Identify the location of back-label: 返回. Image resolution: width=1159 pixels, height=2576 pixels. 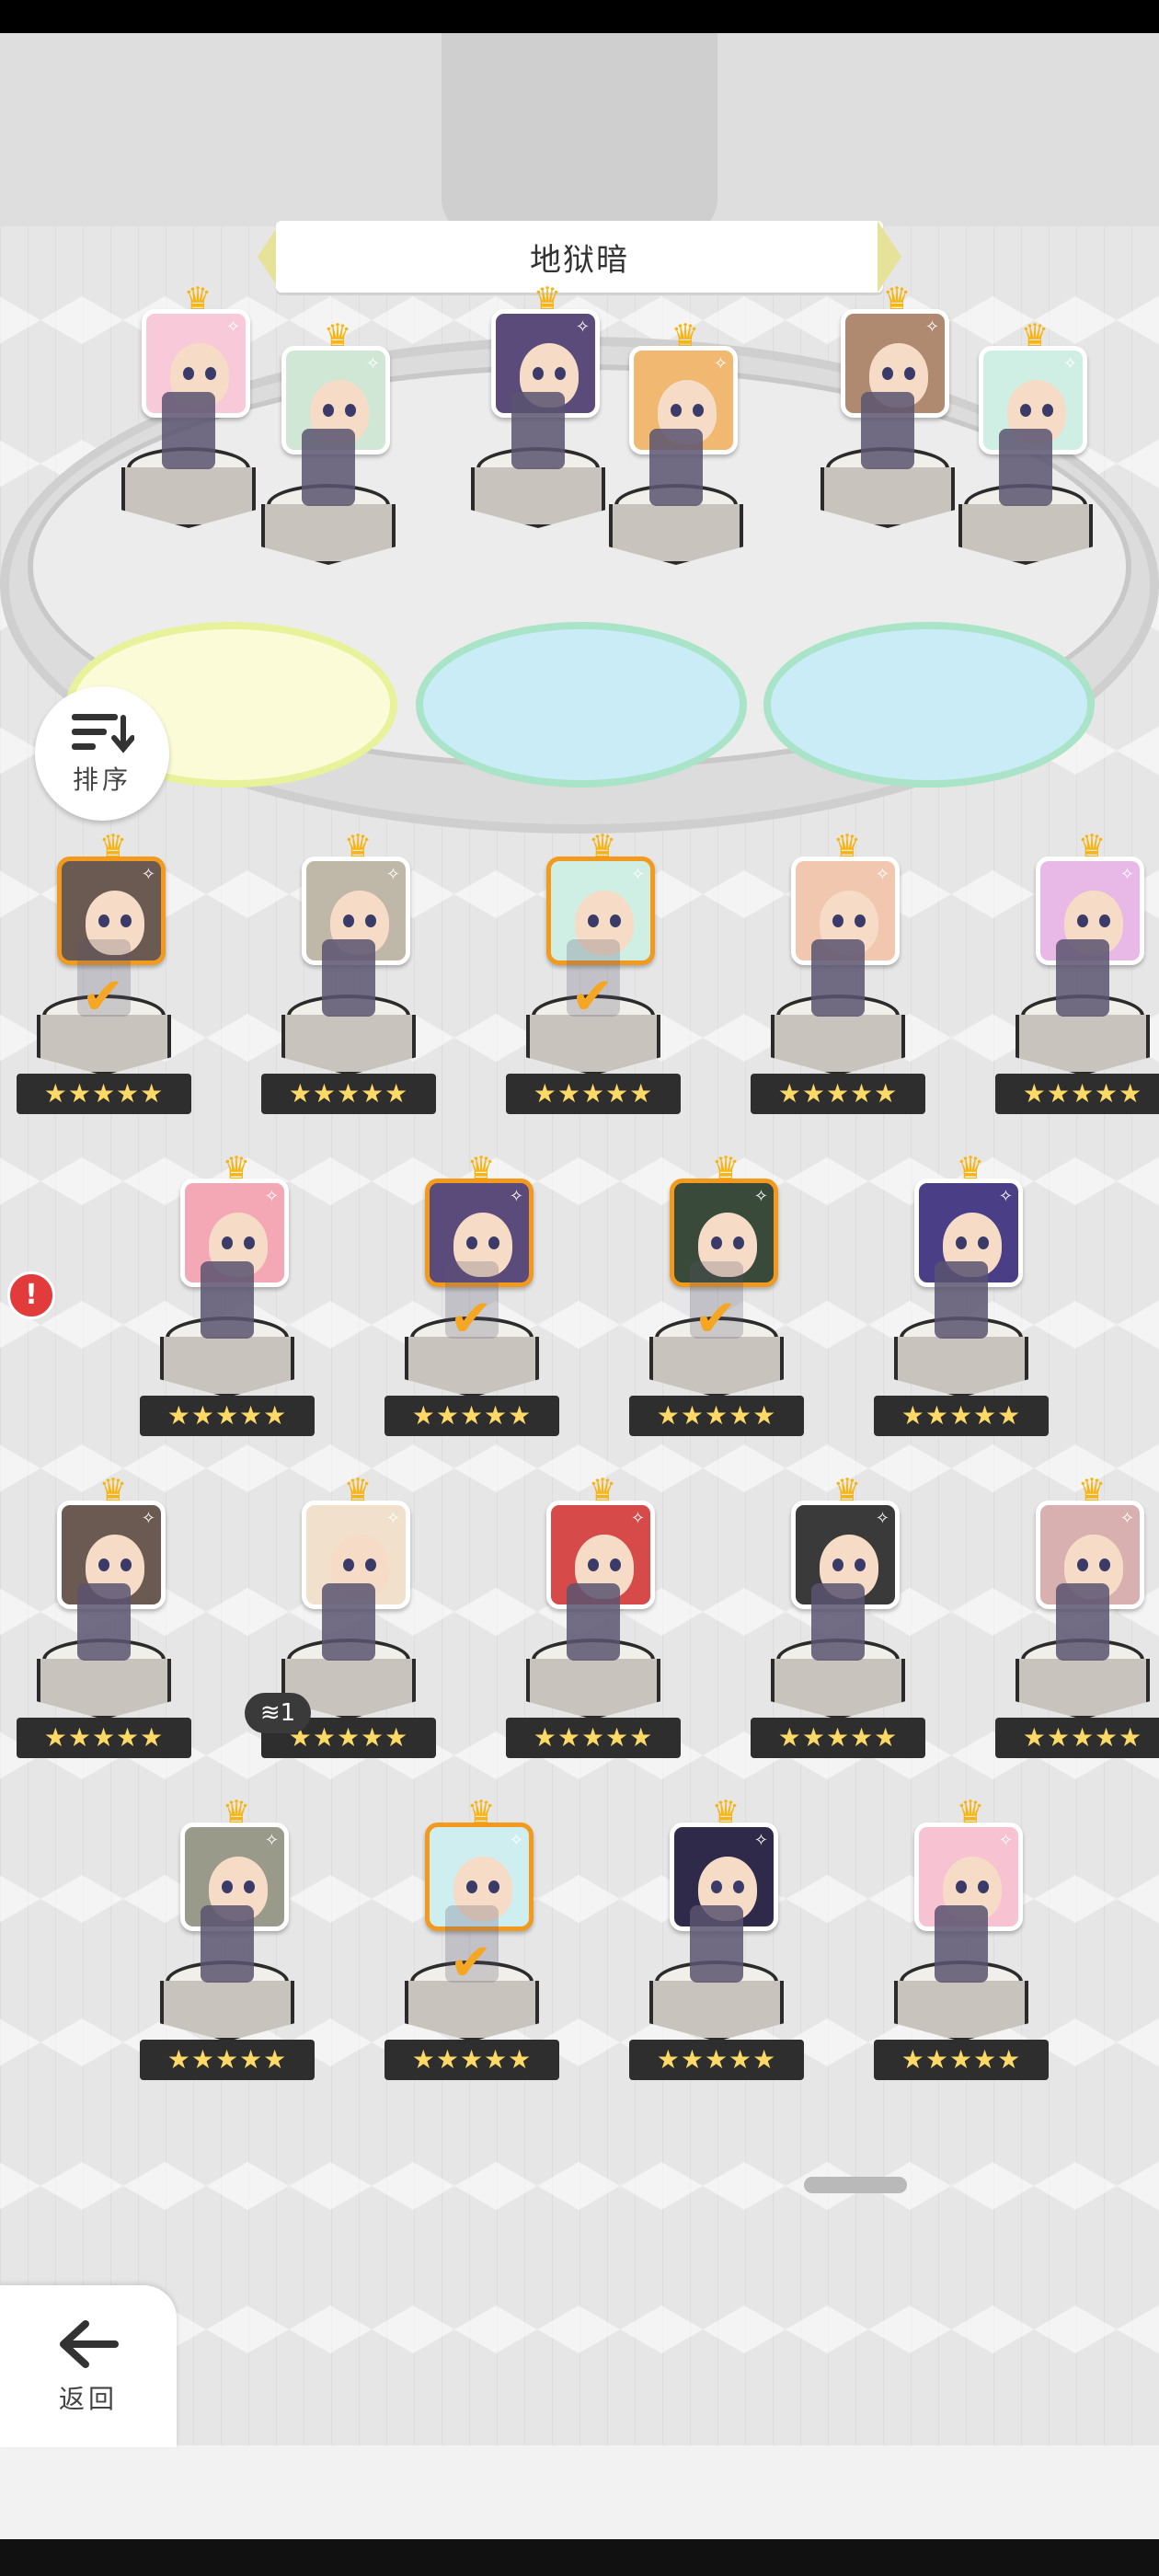
(88, 2399).